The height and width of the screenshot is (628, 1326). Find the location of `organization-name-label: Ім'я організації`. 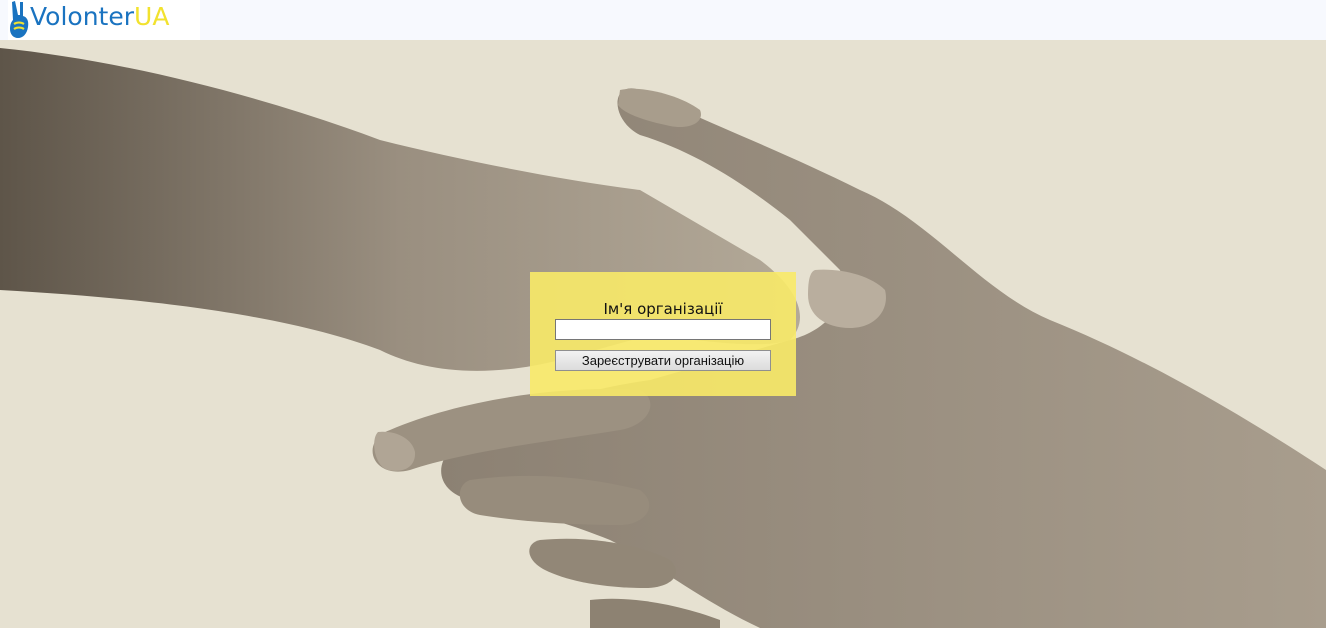

organization-name-label: Ім'я організації is located at coordinates (663, 309).